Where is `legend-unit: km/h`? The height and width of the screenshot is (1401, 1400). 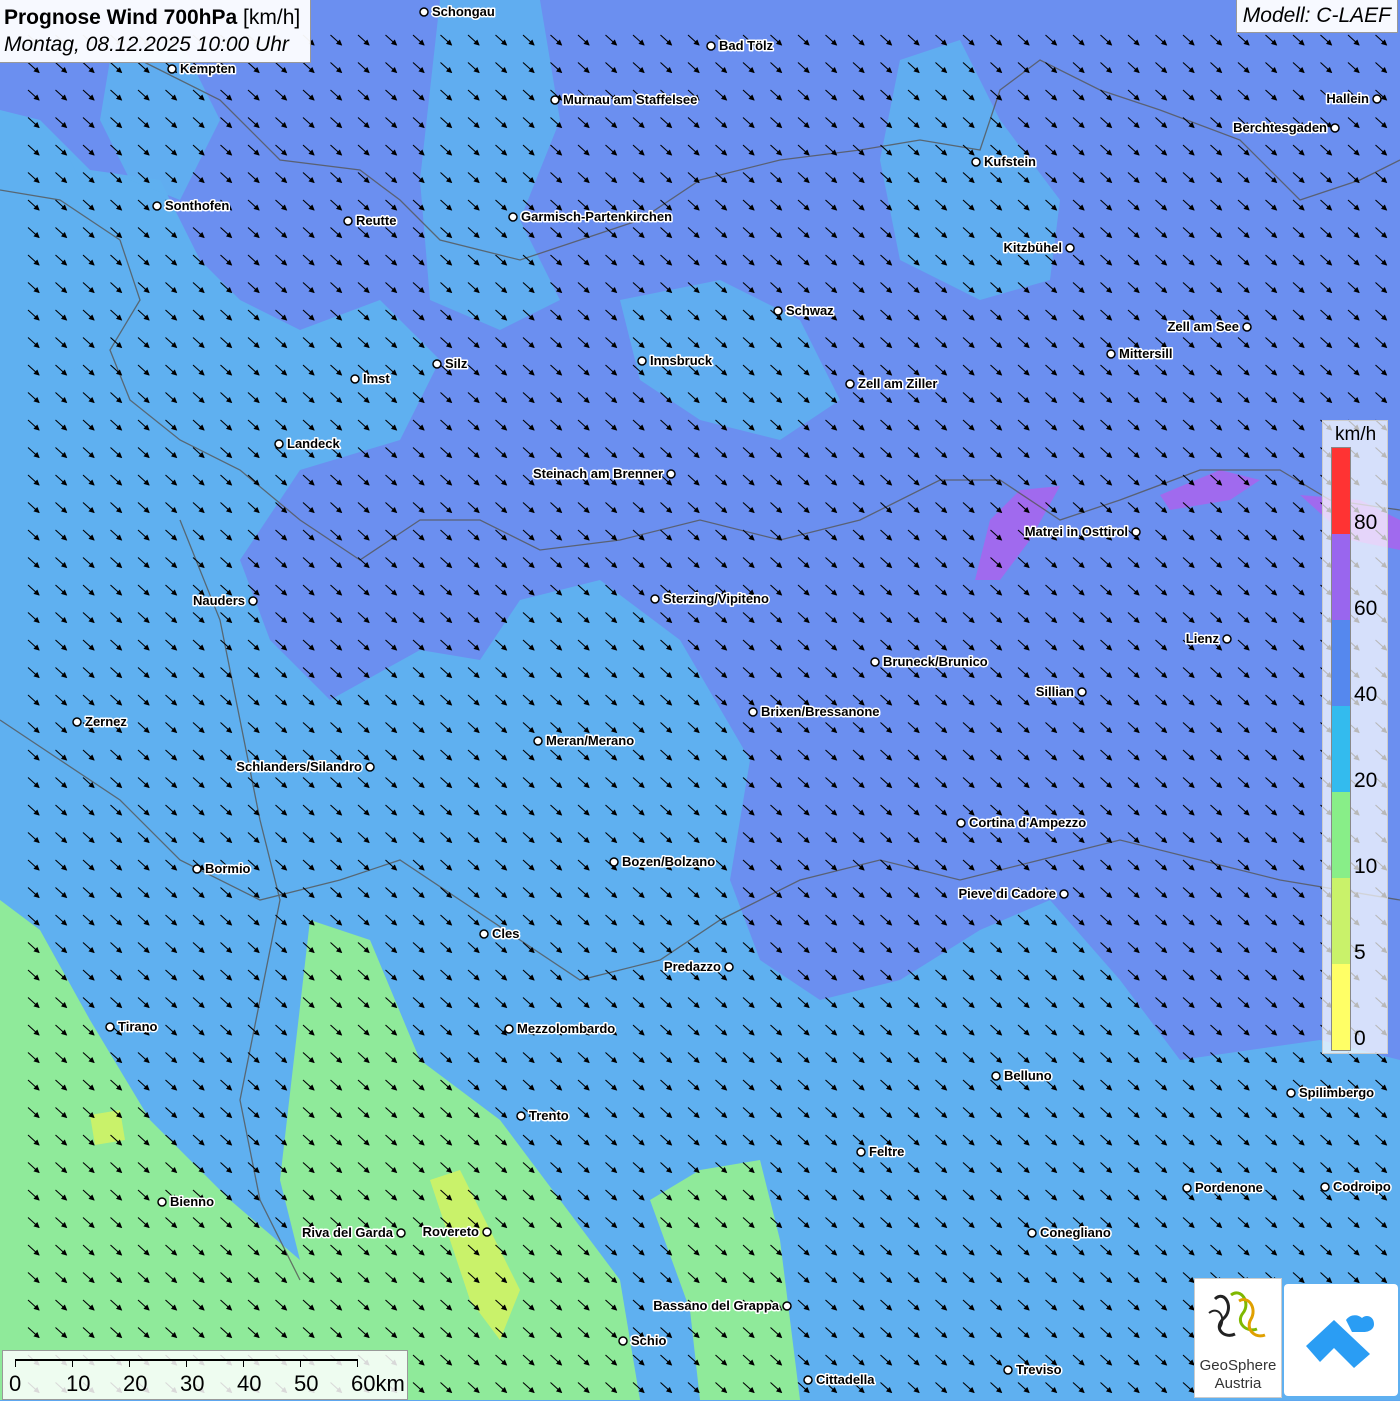 legend-unit: km/h is located at coordinates (1356, 434).